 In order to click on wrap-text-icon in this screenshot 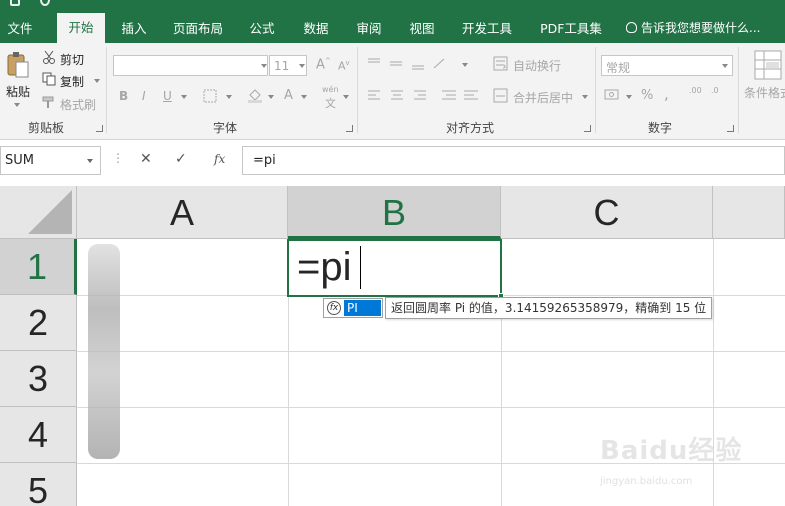, I will do `click(501, 64)`.